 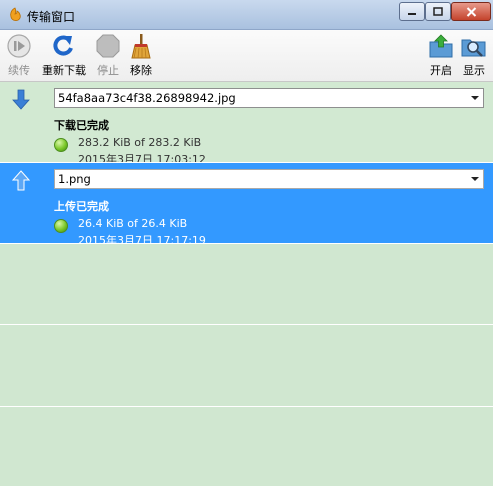 I want to click on transfer-status: 下载已完成, so click(x=81, y=125).